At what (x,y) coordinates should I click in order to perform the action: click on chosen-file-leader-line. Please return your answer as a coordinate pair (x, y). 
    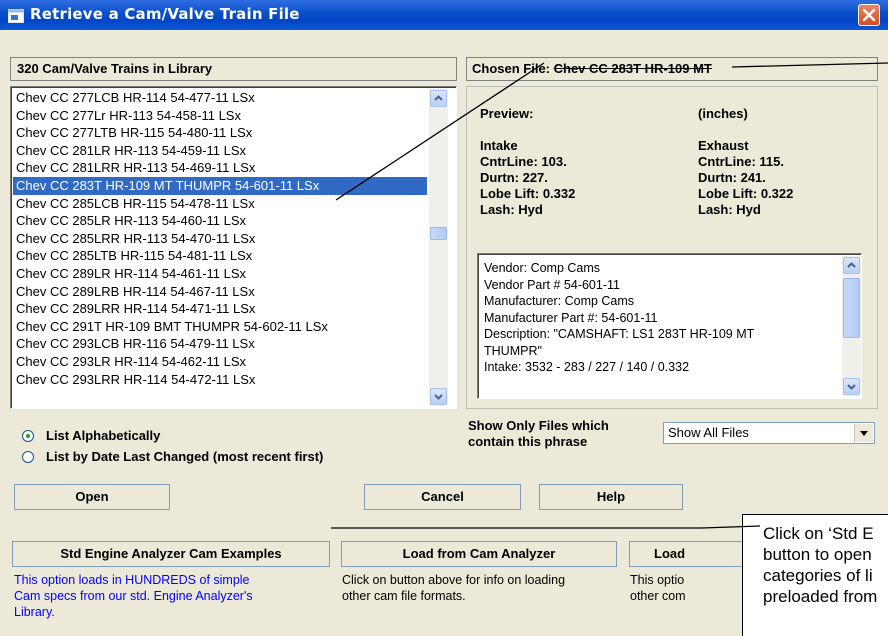
    Looking at the image, I should click on (809, 65).